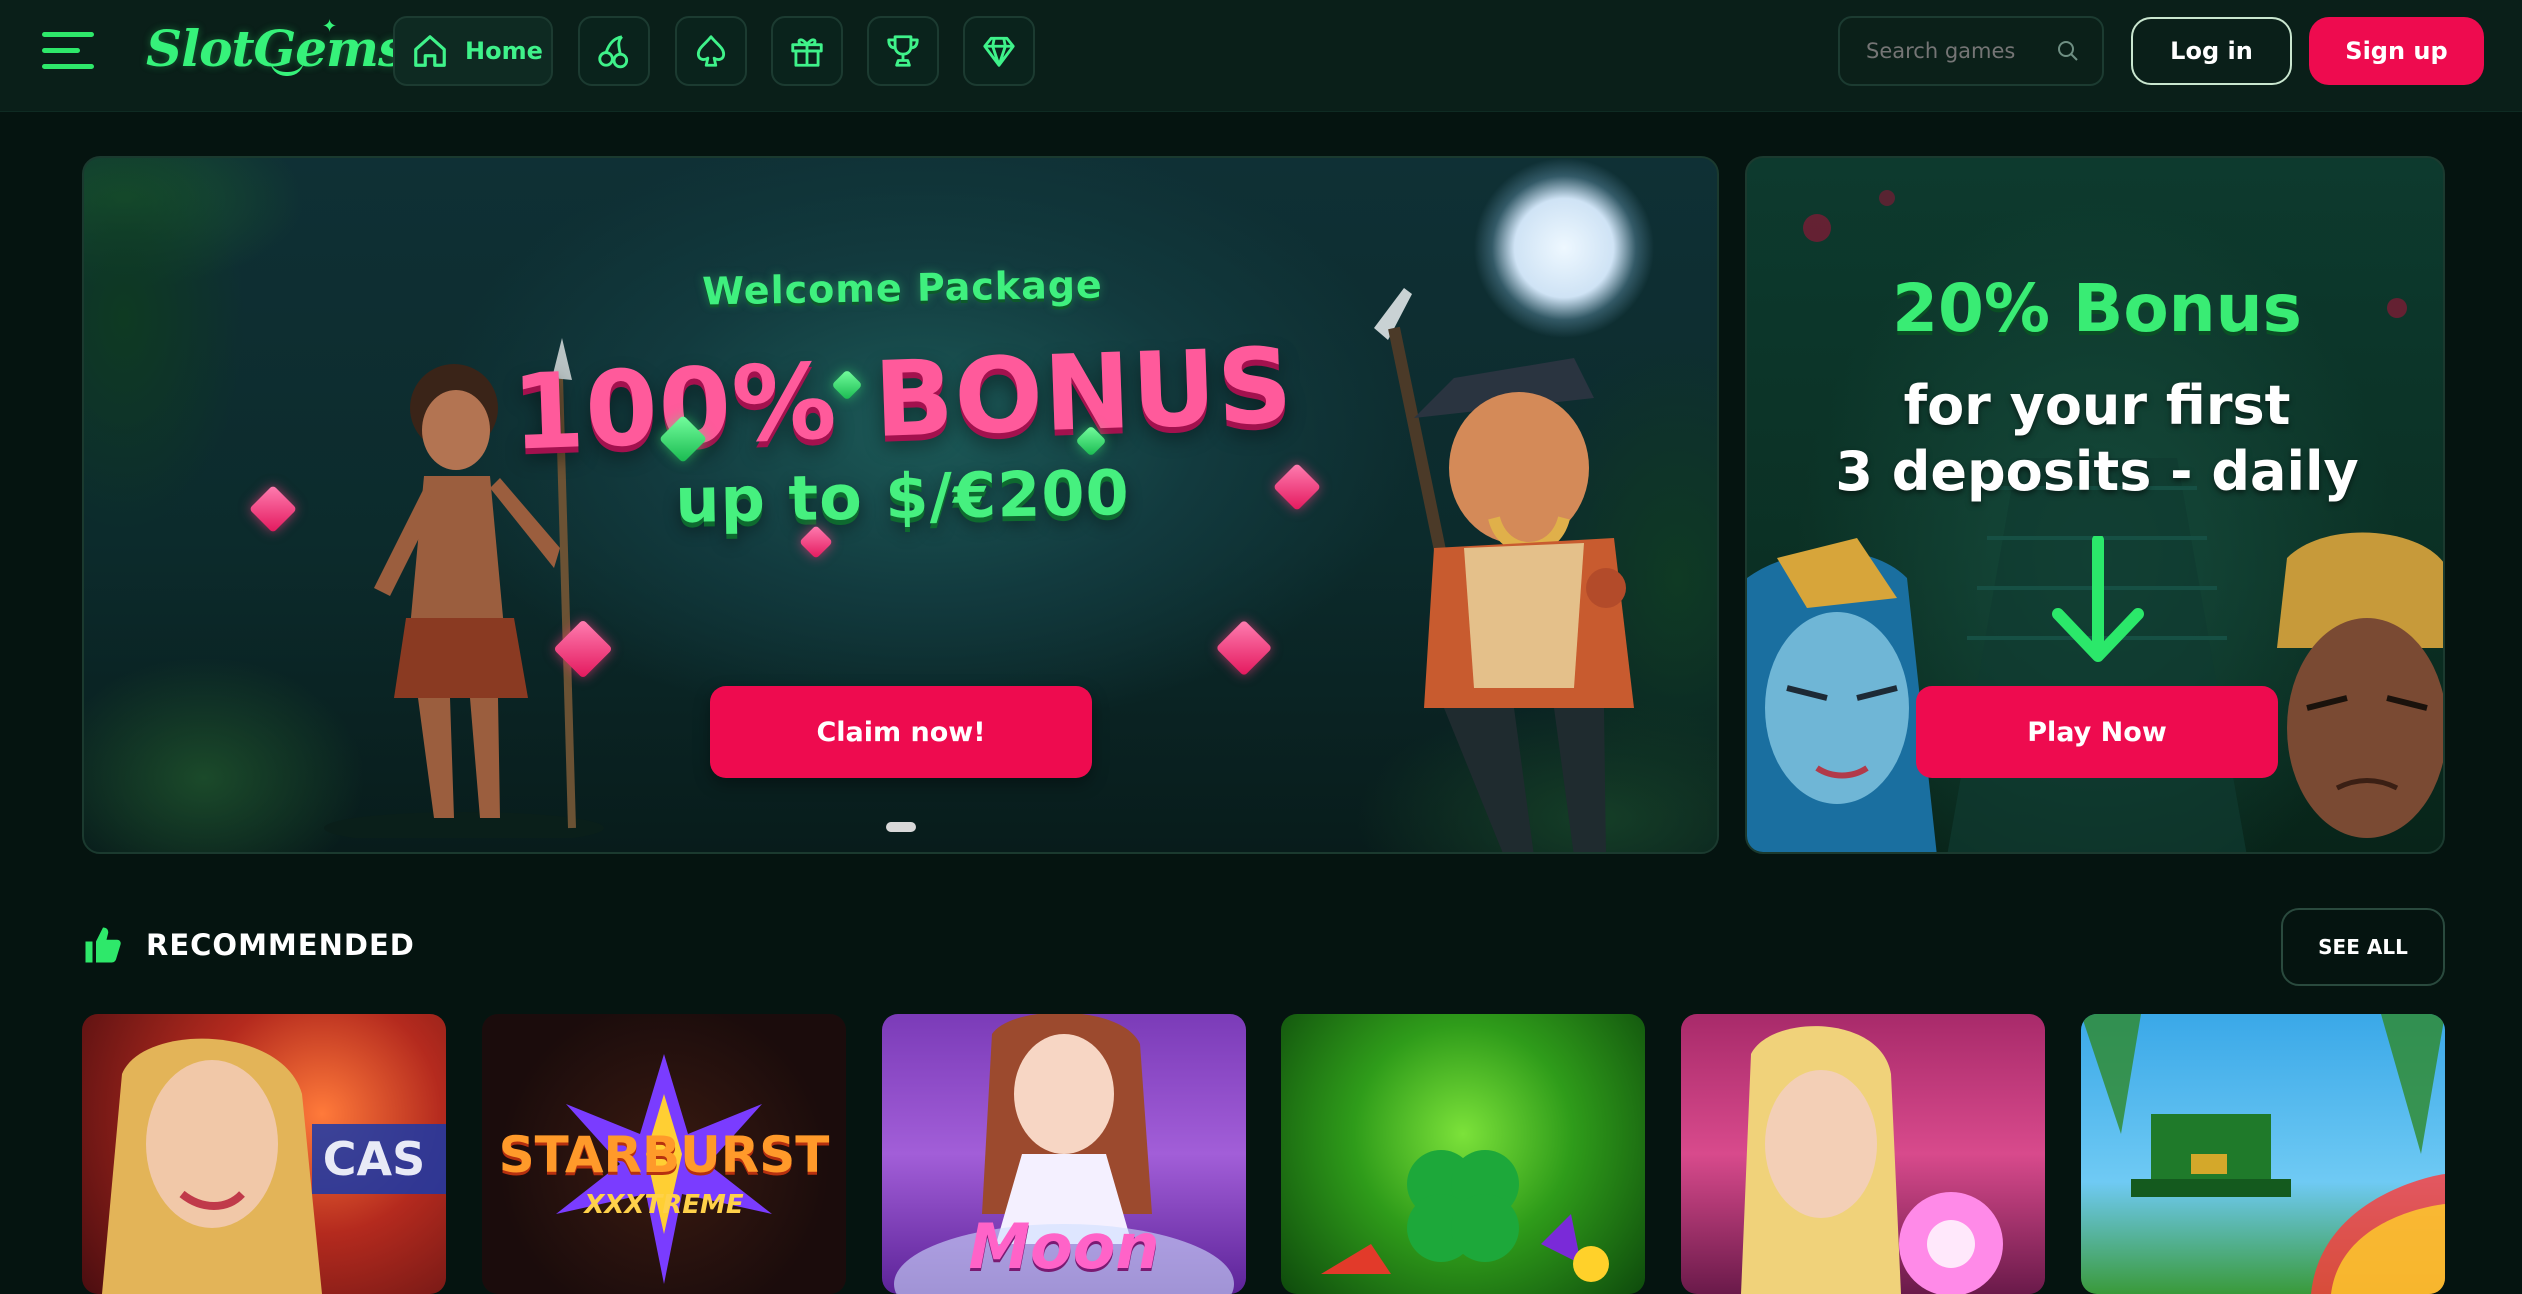  What do you see at coordinates (374, 1159) in the screenshot?
I see `card-title: CAS` at bounding box center [374, 1159].